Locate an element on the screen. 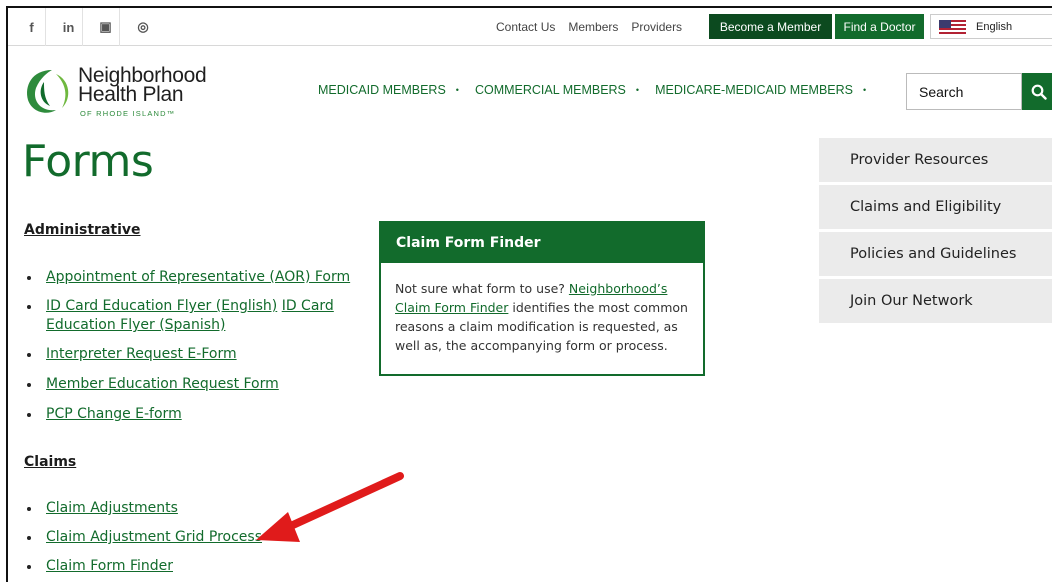  claim-adjustment-grid-link: Claim Adjustment Grid Process is located at coordinates (154, 537).